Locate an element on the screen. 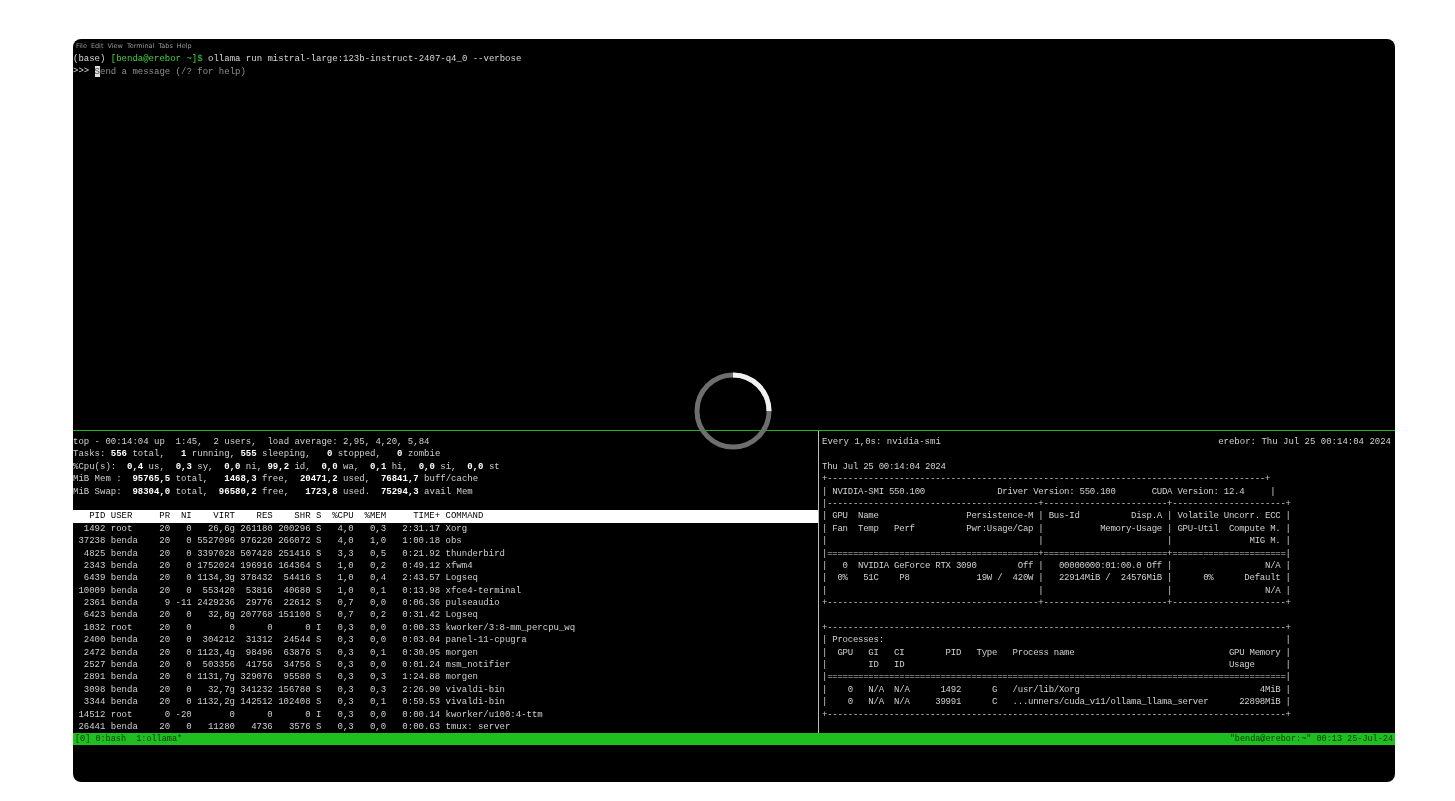  table-cell-text: 1752024 is located at coordinates (215, 566).